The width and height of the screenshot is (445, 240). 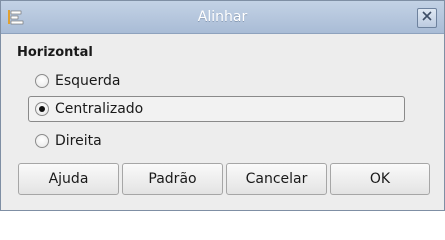 What do you see at coordinates (42, 109) in the screenshot?
I see `radio-button-selected` at bounding box center [42, 109].